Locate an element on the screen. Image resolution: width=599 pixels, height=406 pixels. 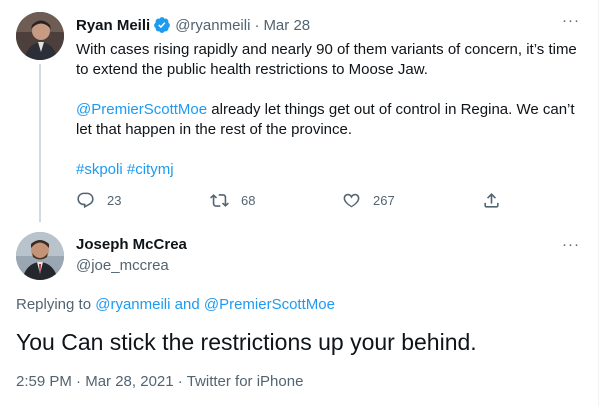
reply-count: 23 is located at coordinates (114, 200).